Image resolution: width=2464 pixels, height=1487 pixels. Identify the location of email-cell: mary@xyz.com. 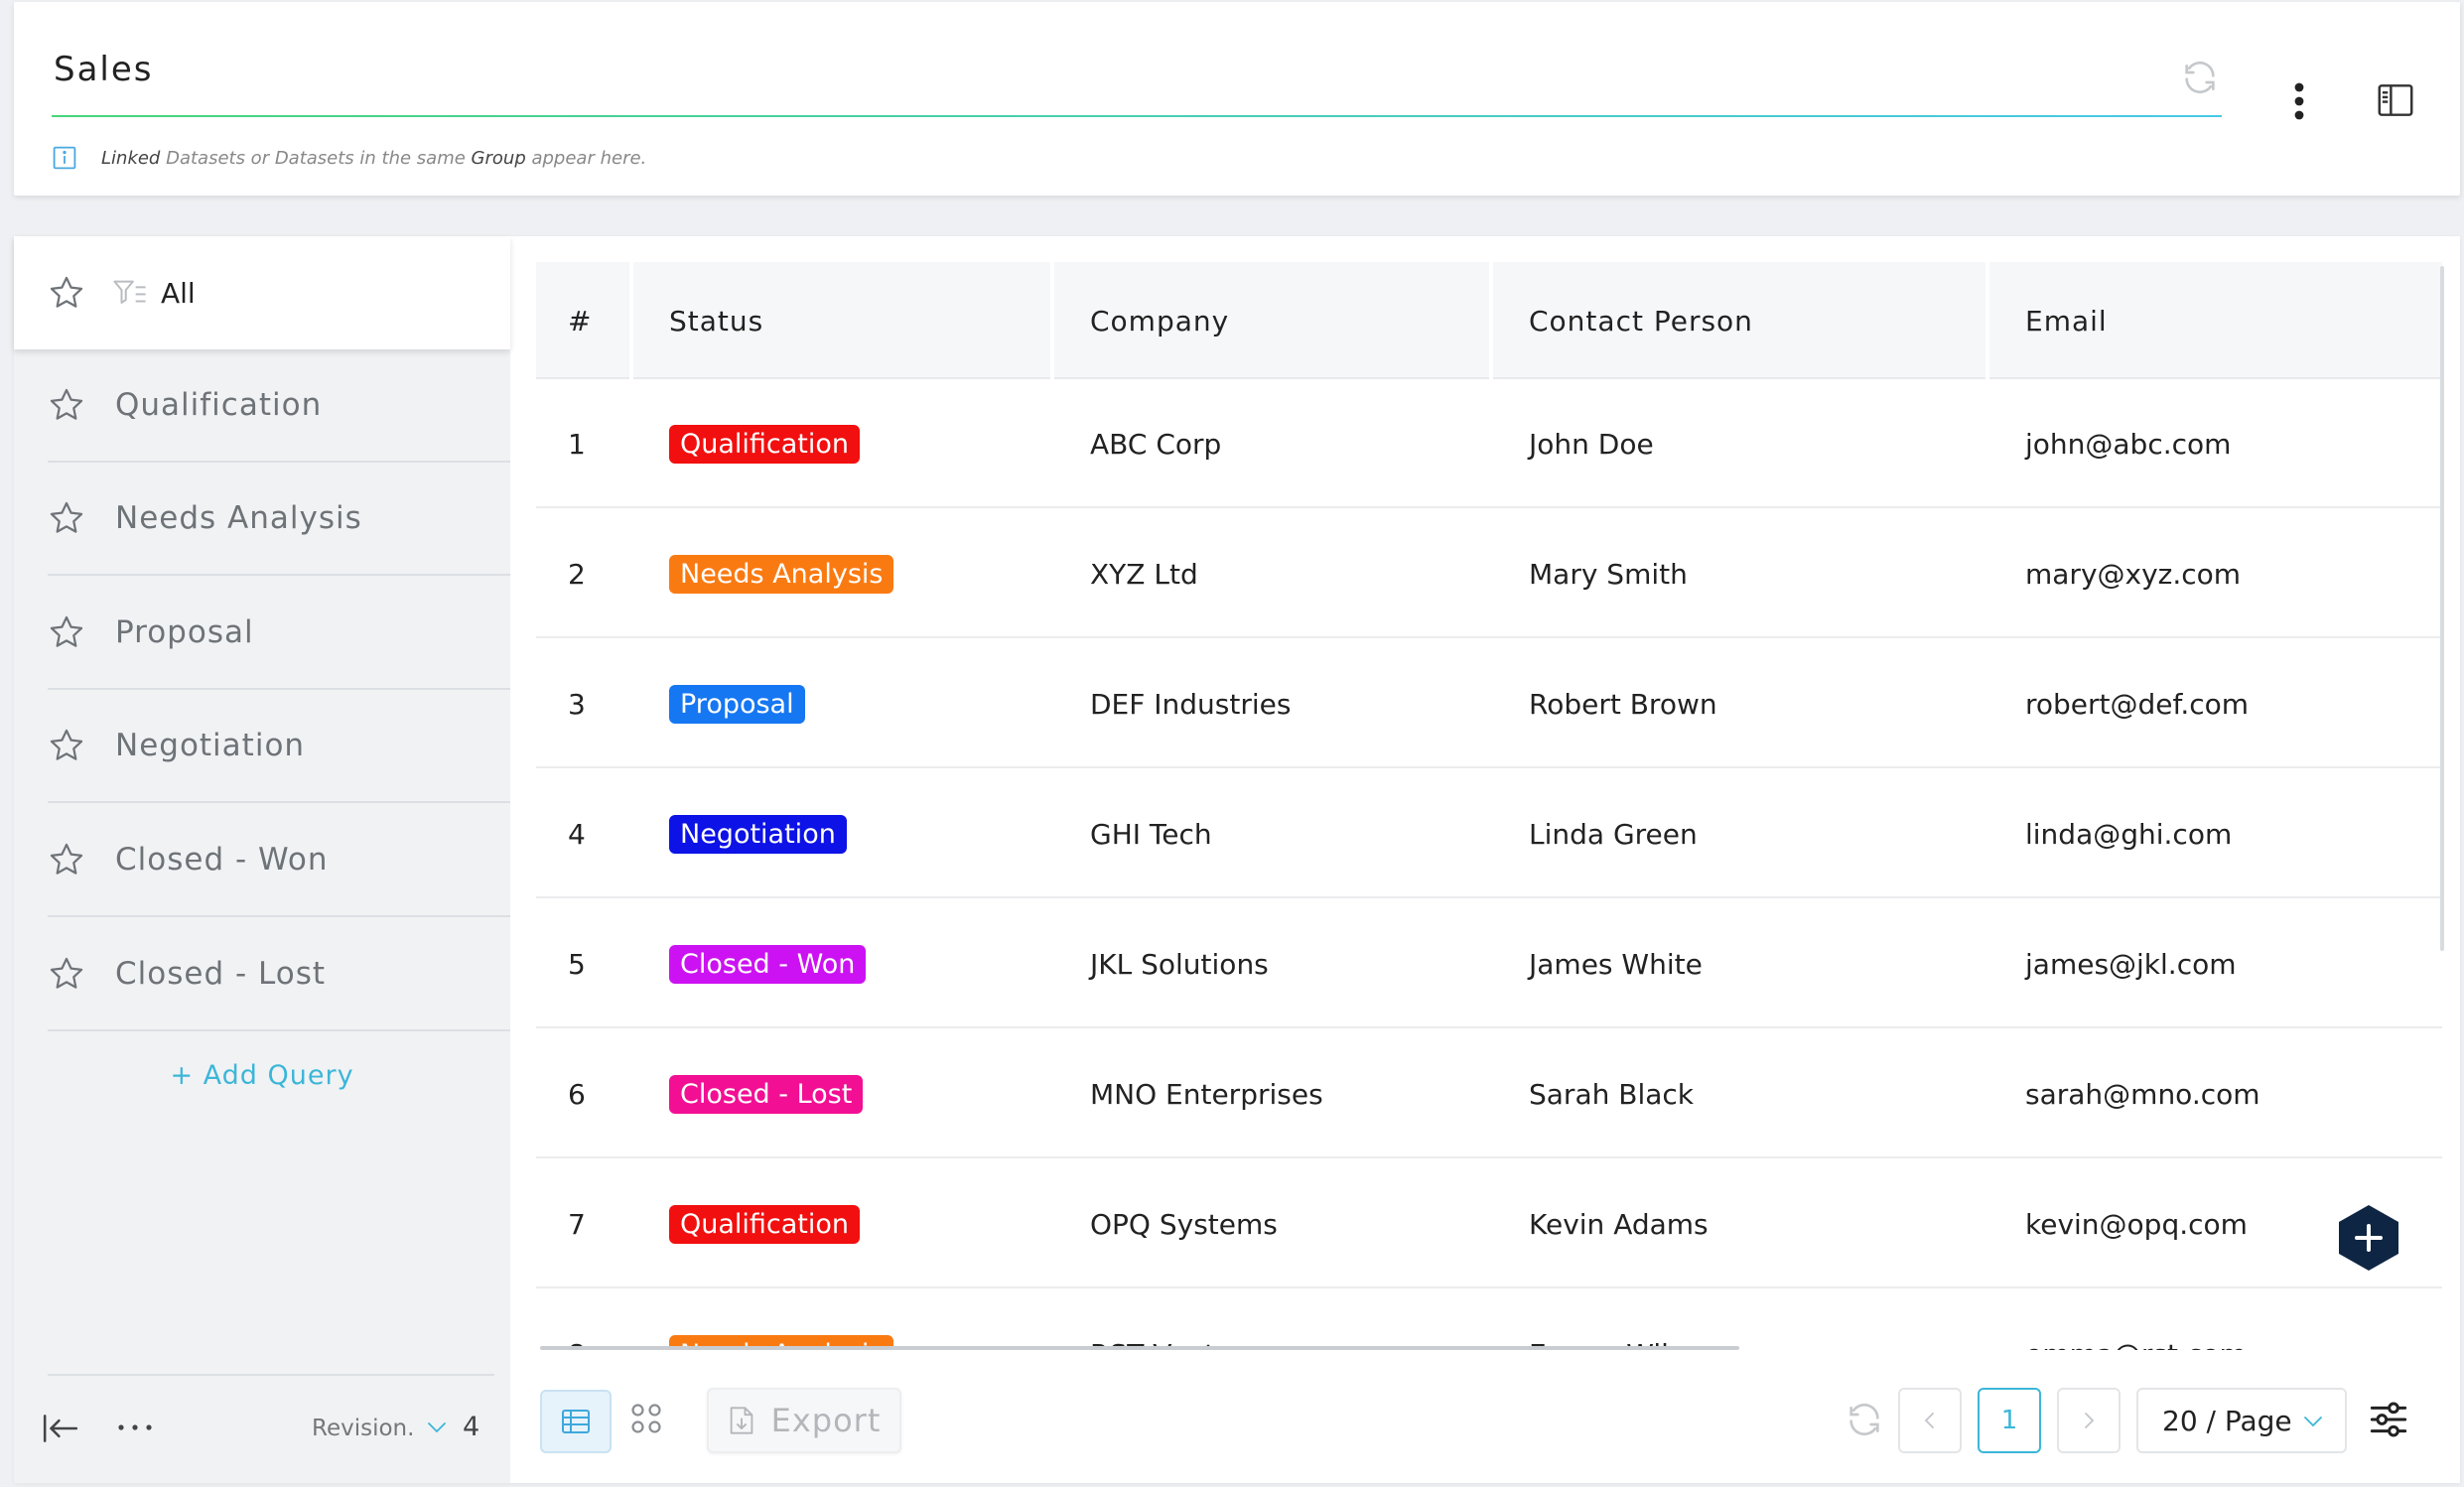
(2133, 573).